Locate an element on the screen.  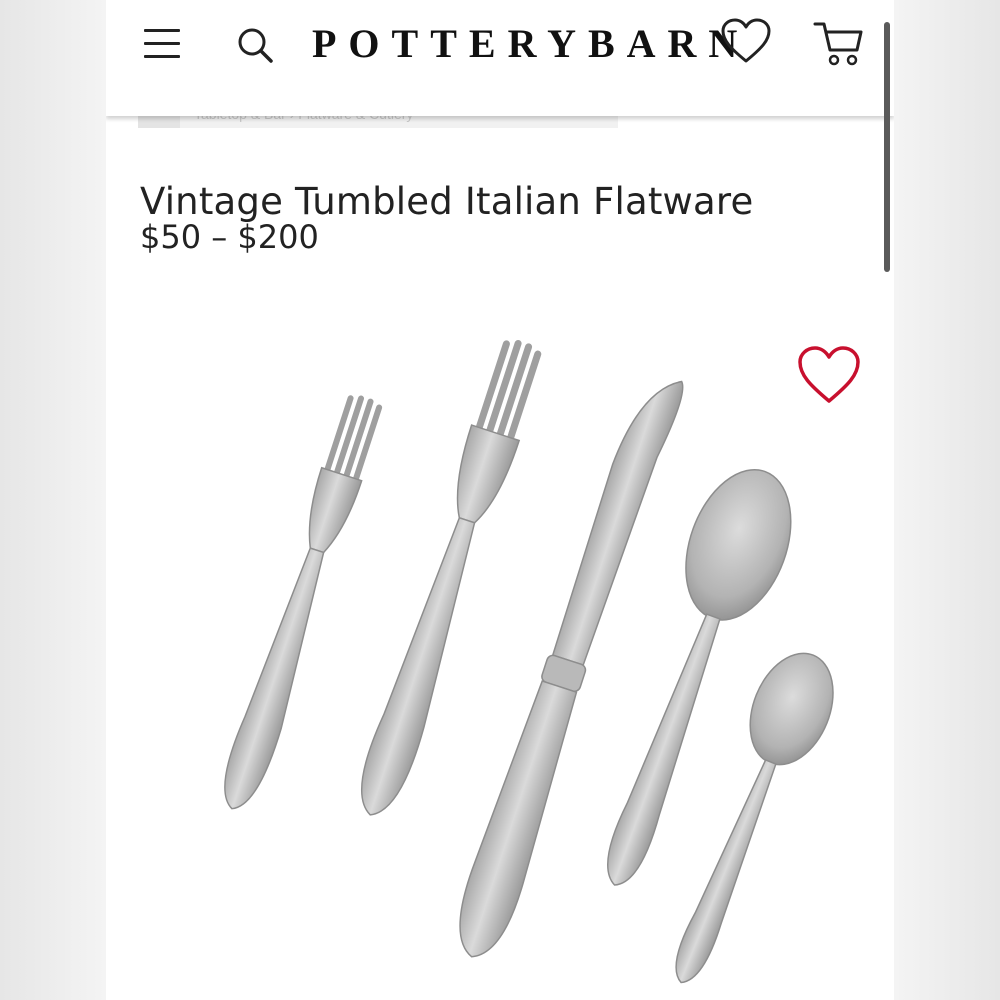
breadcrumb-back is located at coordinates (159, 122).